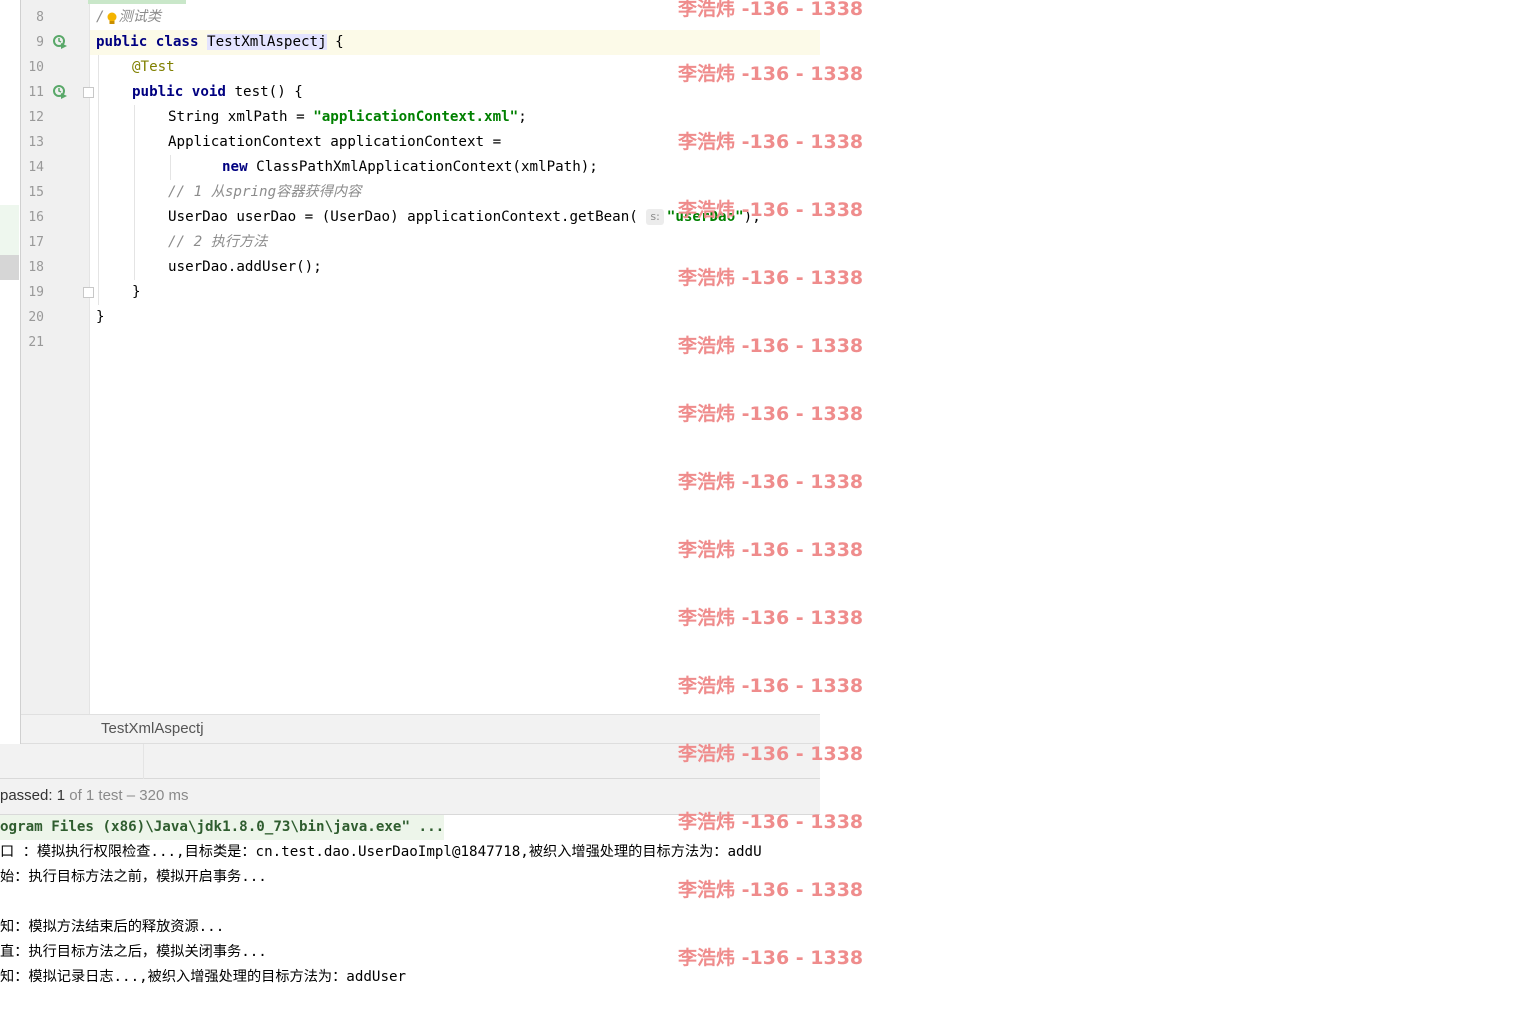  I want to click on code-token: ClassPathXmlApplicationContext(xmlPath);, so click(422, 167).